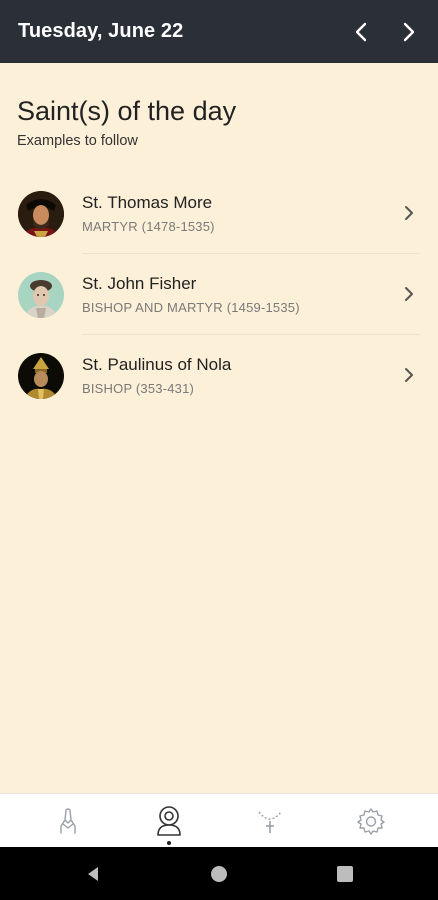 Image resolution: width=438 pixels, height=900 pixels. I want to click on tab-settings, so click(371, 821).